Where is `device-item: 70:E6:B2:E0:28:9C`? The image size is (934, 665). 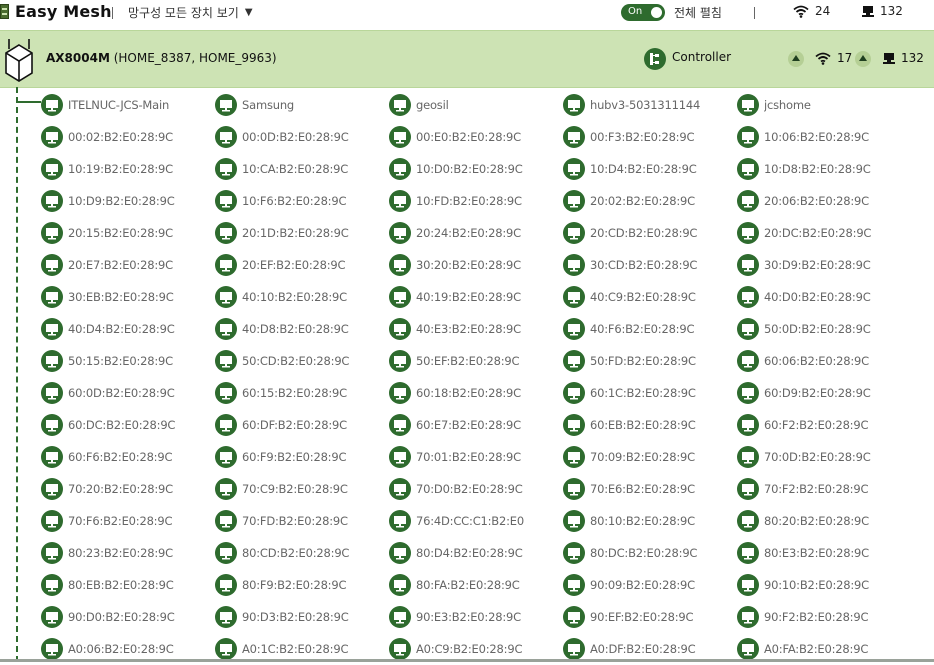 device-item: 70:E6:B2:E0:28:9C is located at coordinates (650, 489).